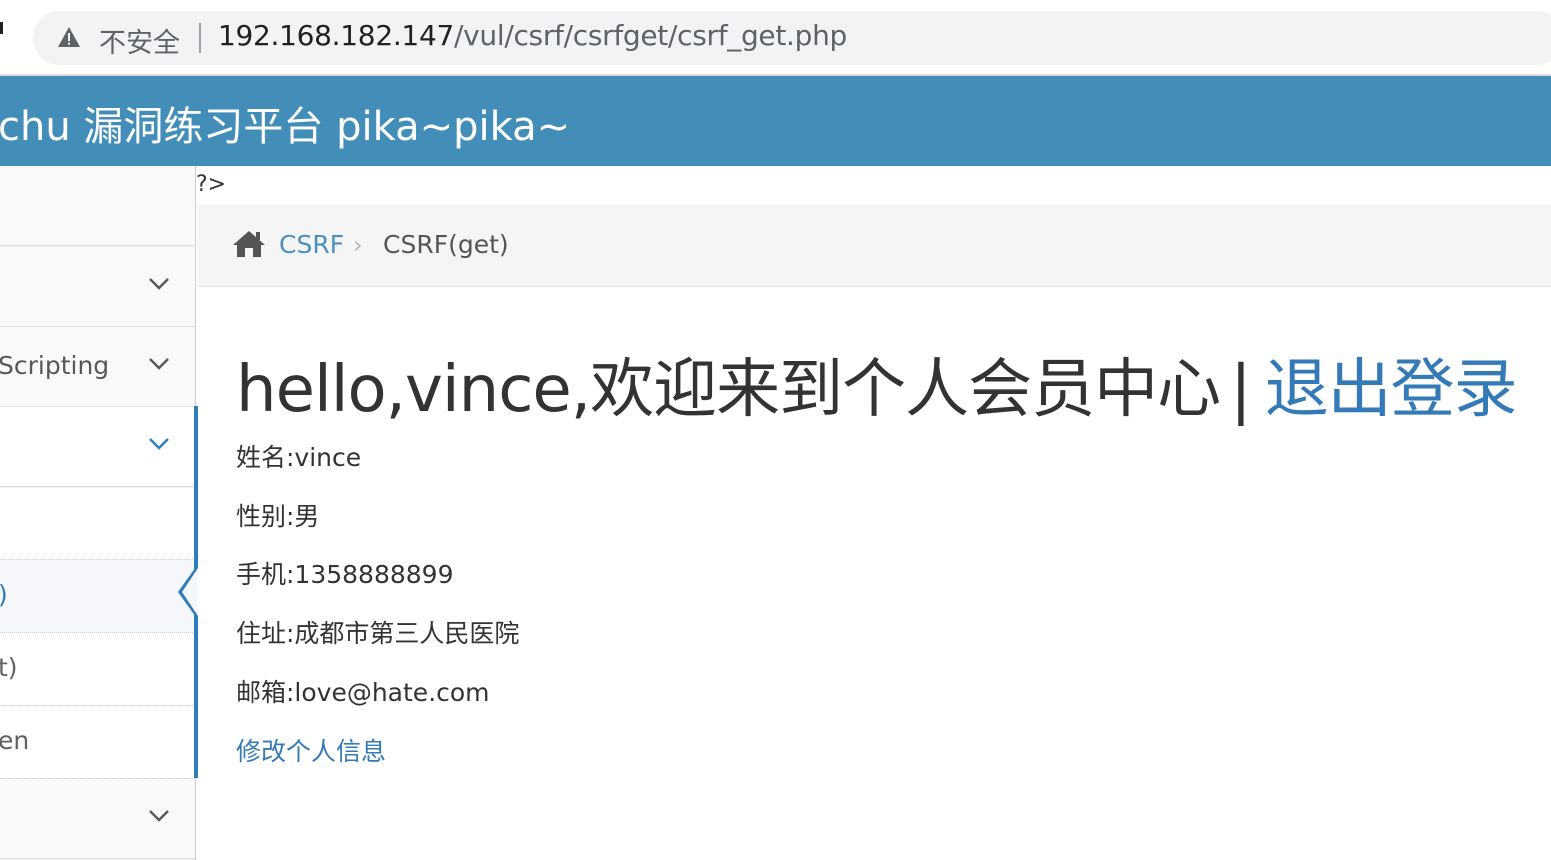 This screenshot has height=860, width=1551. Describe the element at coordinates (278, 516) in the screenshot. I see `profile-gender: 性别:男` at that location.